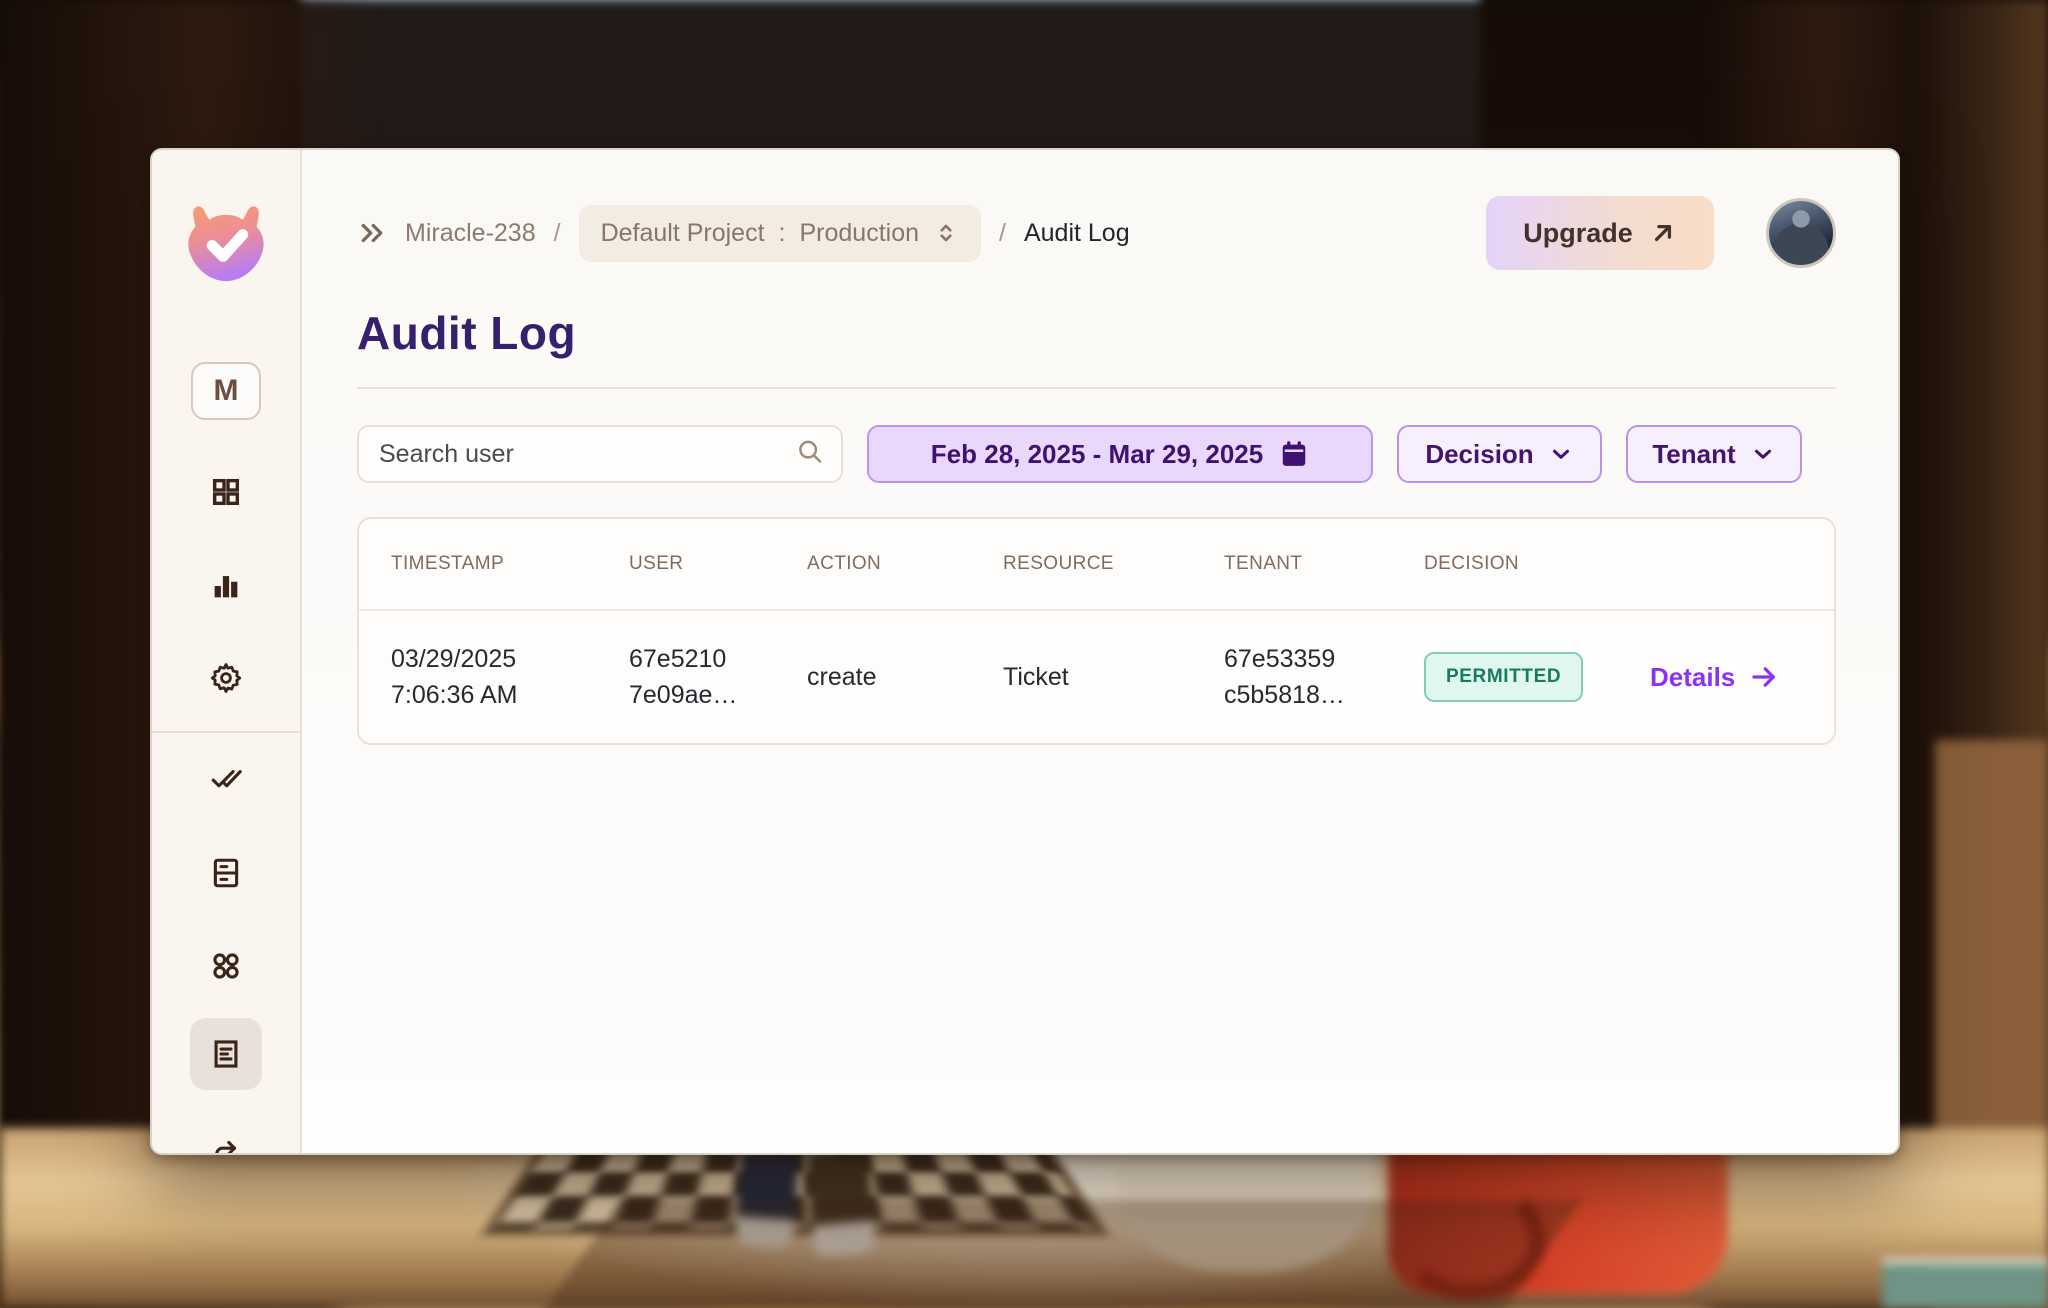 Image resolution: width=2048 pixels, height=1308 pixels. What do you see at coordinates (1764, 677) in the screenshot?
I see `arrow-right-icon` at bounding box center [1764, 677].